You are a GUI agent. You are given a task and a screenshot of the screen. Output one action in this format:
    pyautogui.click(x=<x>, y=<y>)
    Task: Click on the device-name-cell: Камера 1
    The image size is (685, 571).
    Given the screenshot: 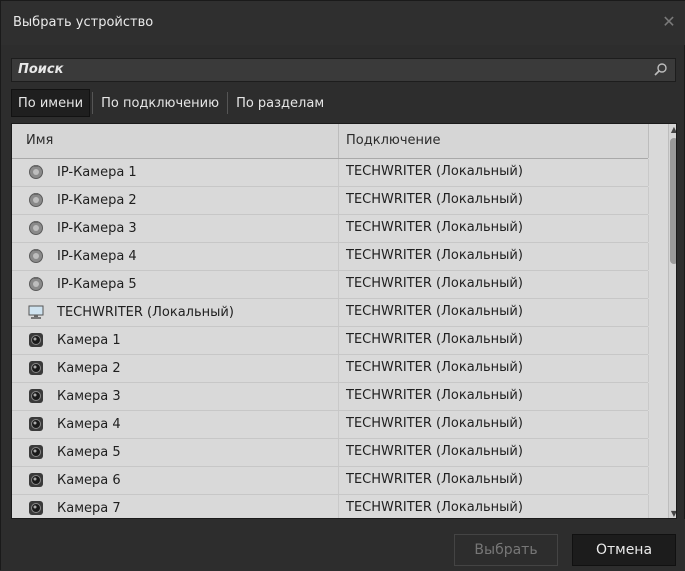 What is the action you would take?
    pyautogui.click(x=74, y=340)
    